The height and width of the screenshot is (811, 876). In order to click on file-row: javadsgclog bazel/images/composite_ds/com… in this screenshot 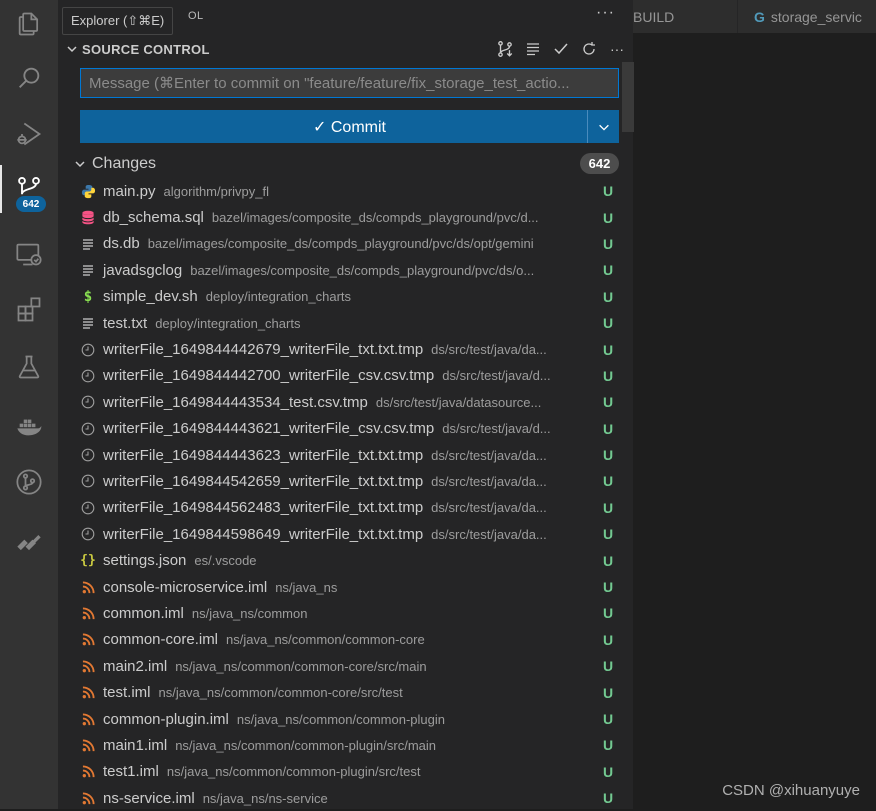, I will do `click(345, 270)`.